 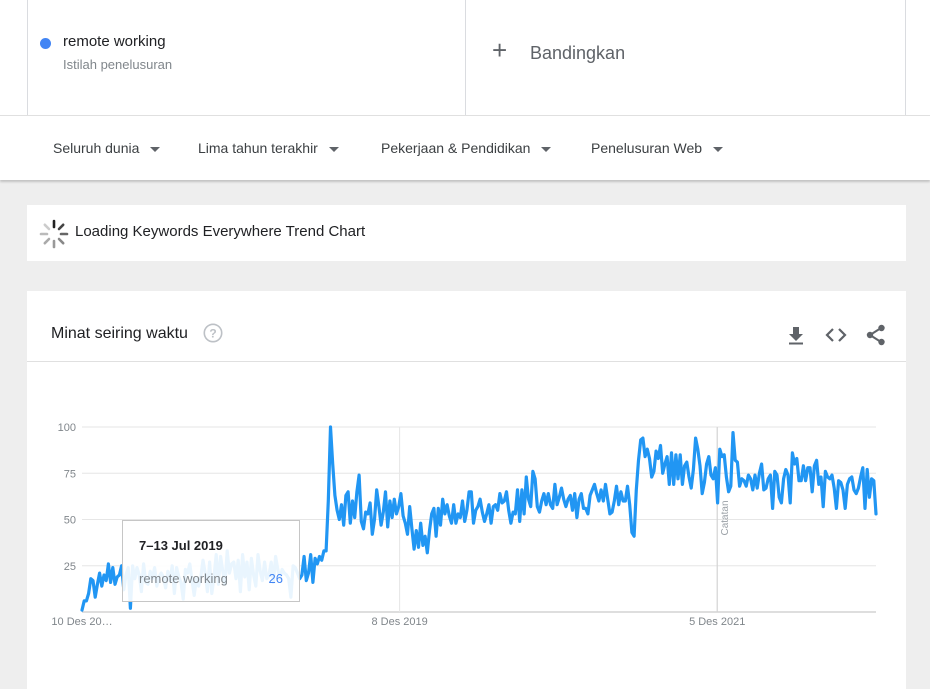 I want to click on loading-spinner-icon, so click(x=54, y=234).